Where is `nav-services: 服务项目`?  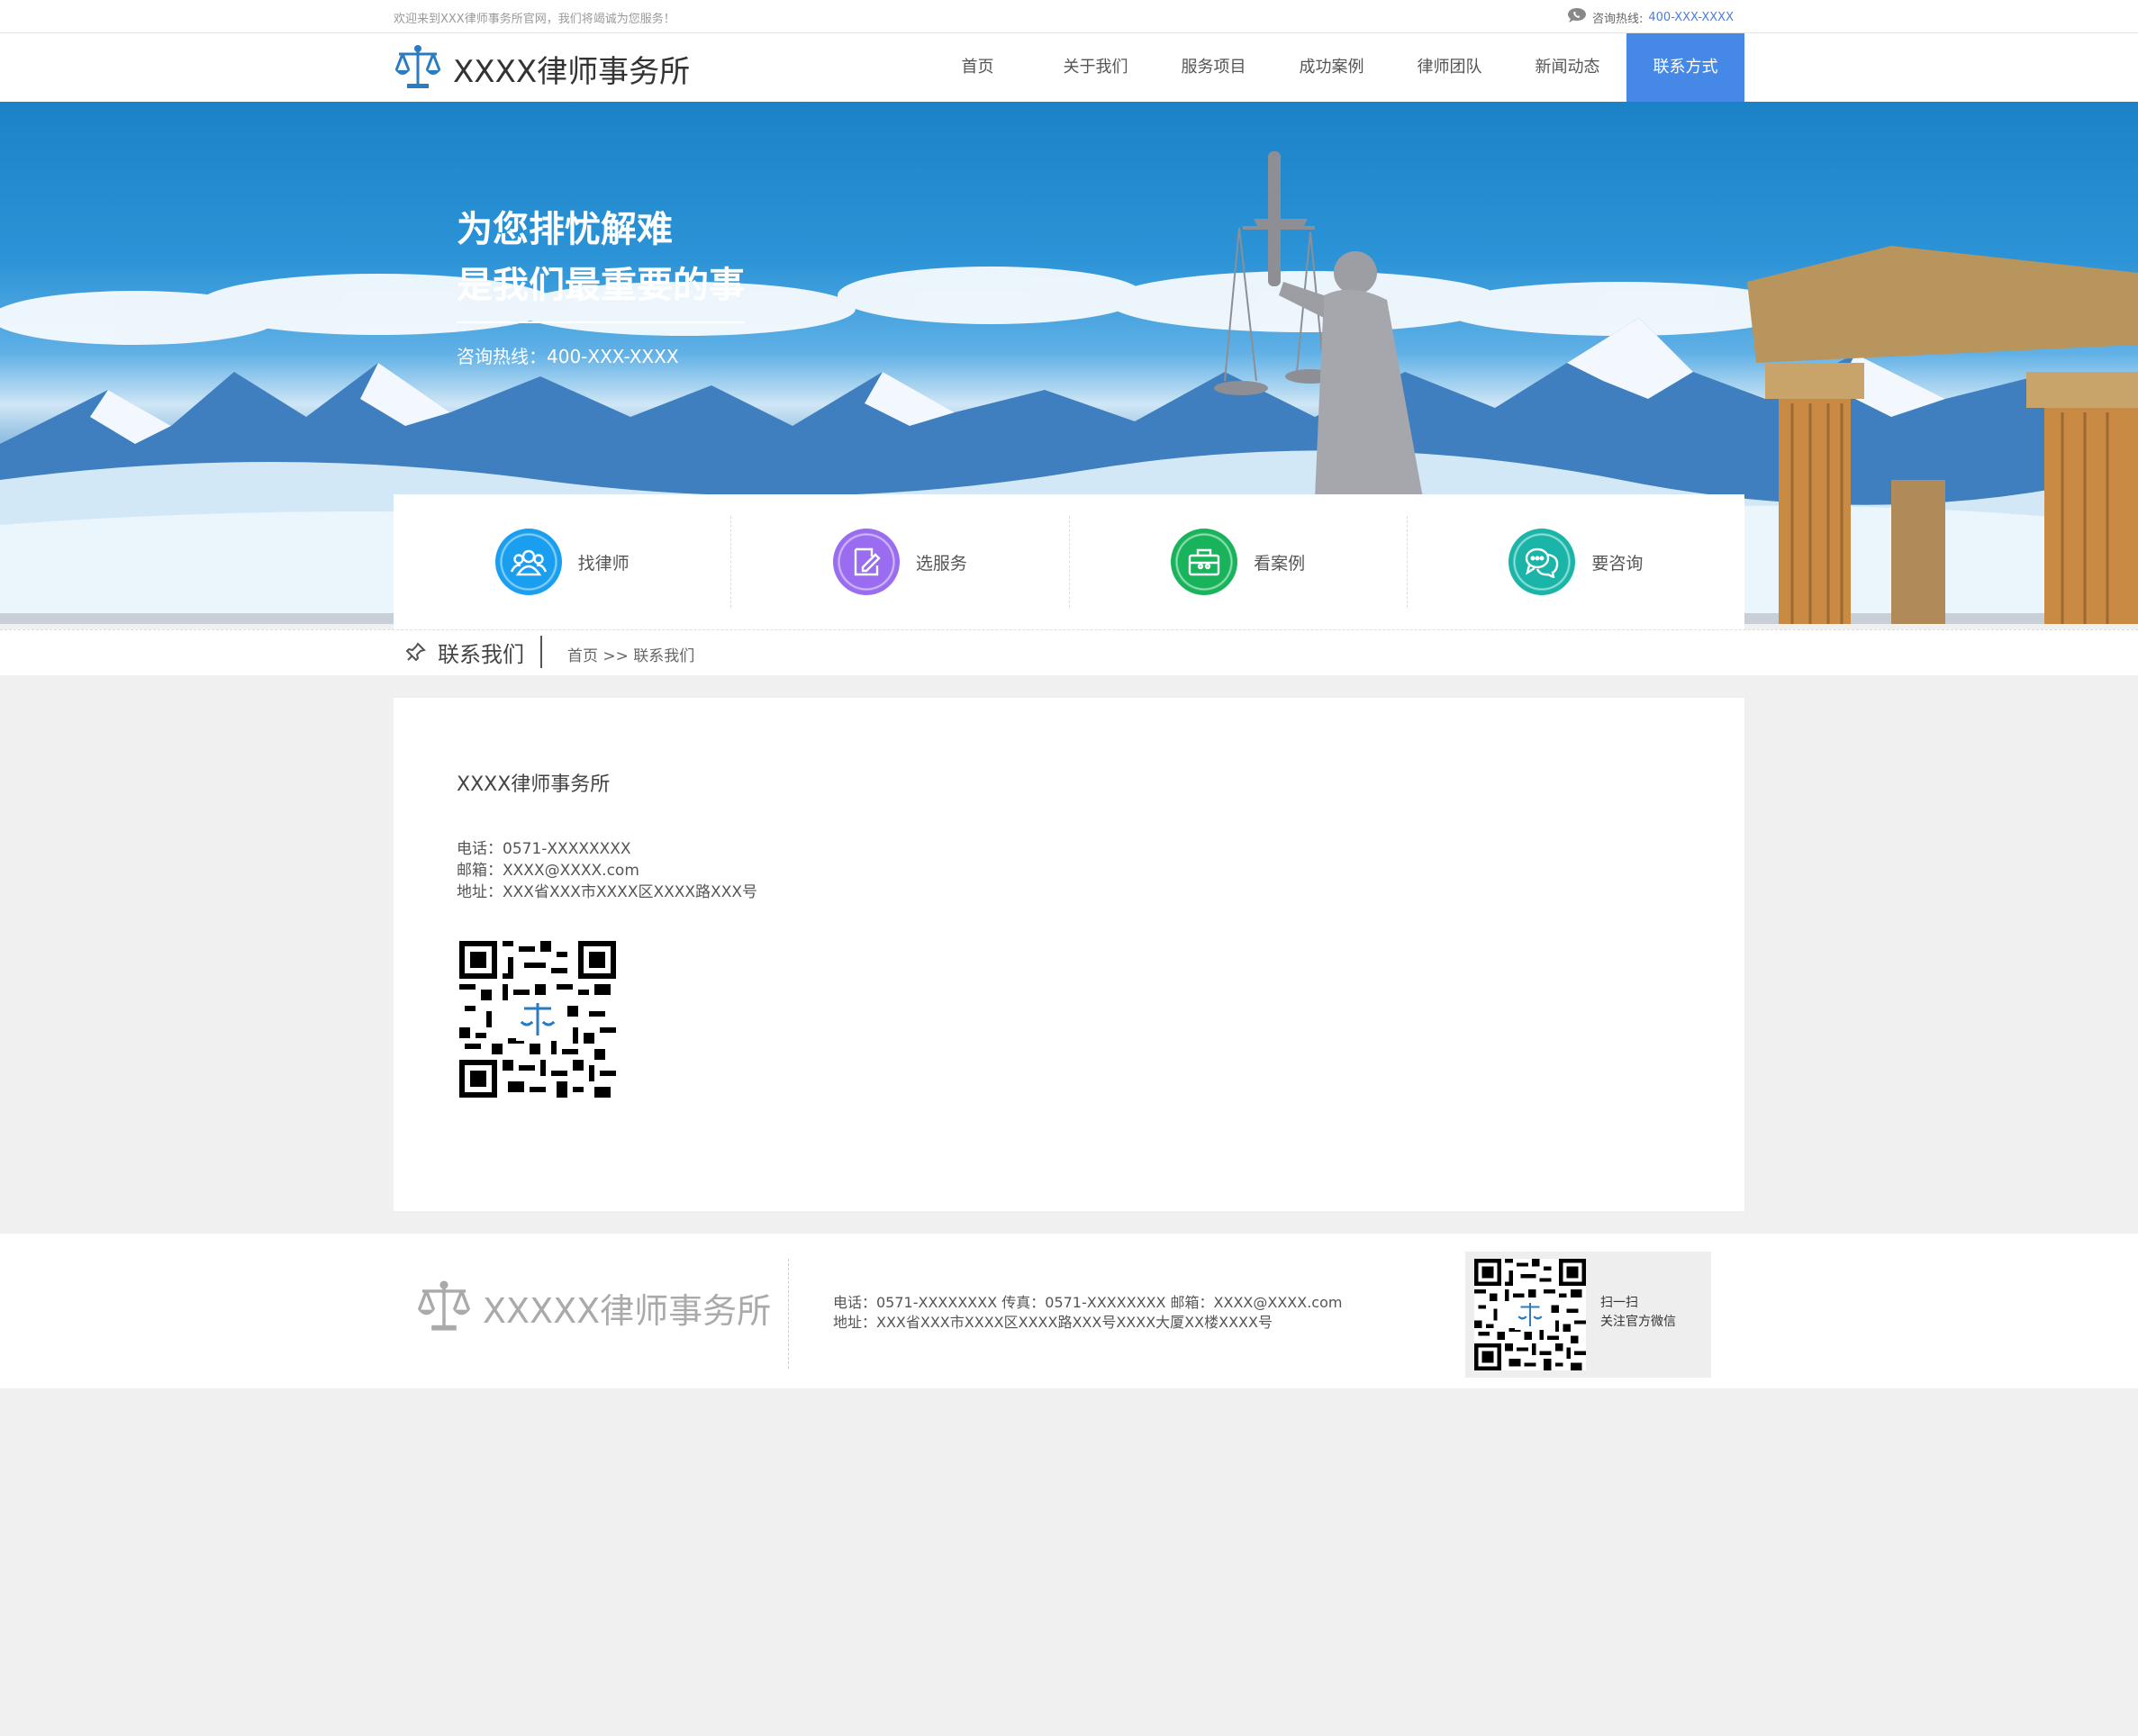
nav-services: 服务项目 is located at coordinates (1214, 67).